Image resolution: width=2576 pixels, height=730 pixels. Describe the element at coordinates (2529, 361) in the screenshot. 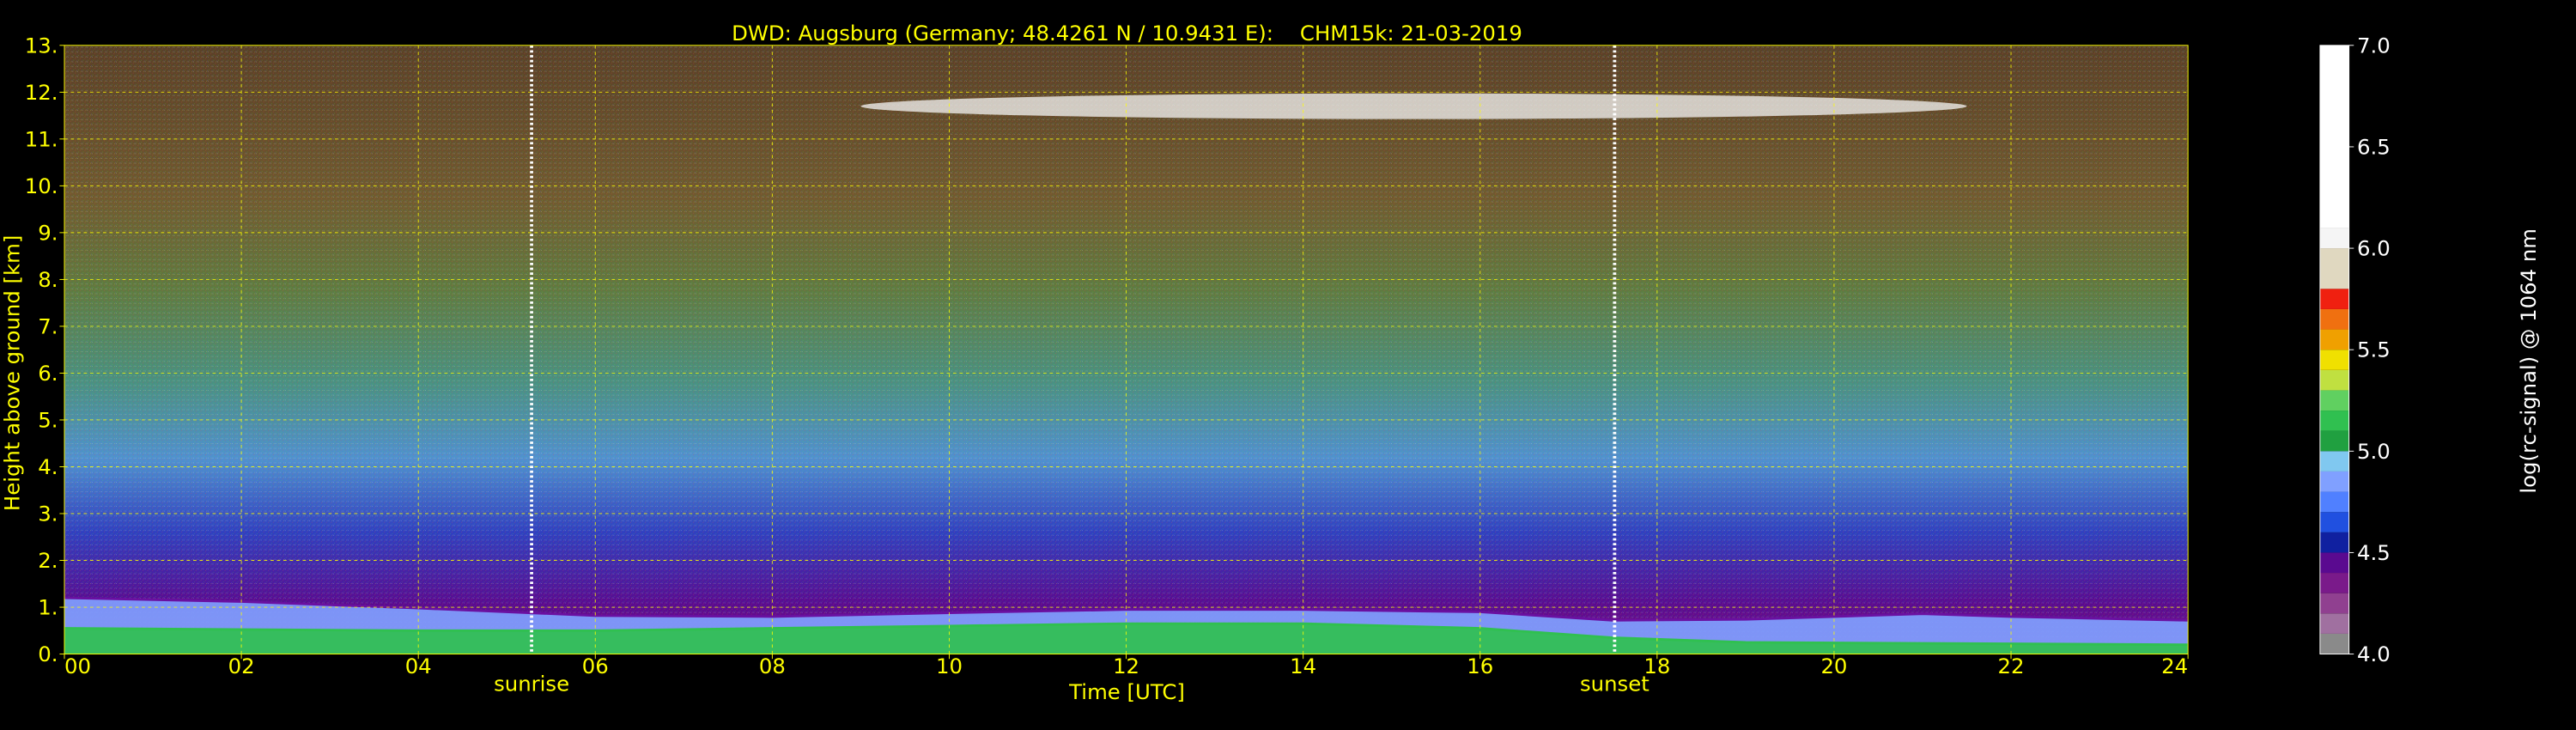

I see `colorbar-label: log(rc-signal) @ 1064 nm` at that location.